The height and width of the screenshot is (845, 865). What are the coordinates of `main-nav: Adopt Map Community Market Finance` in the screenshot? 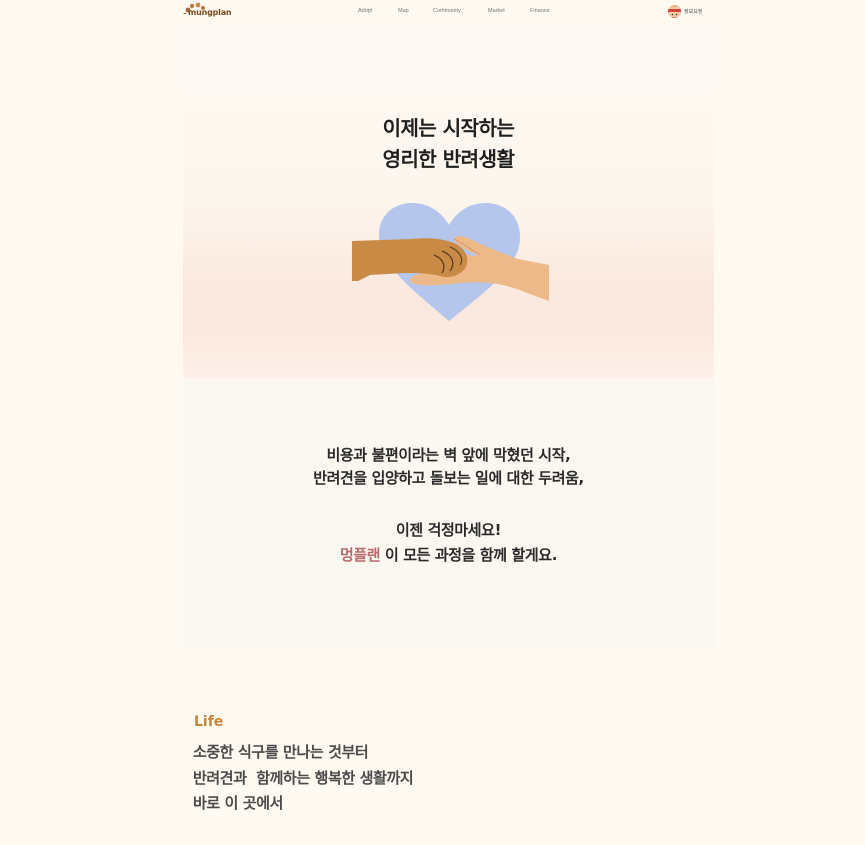 It's located at (432, 13).